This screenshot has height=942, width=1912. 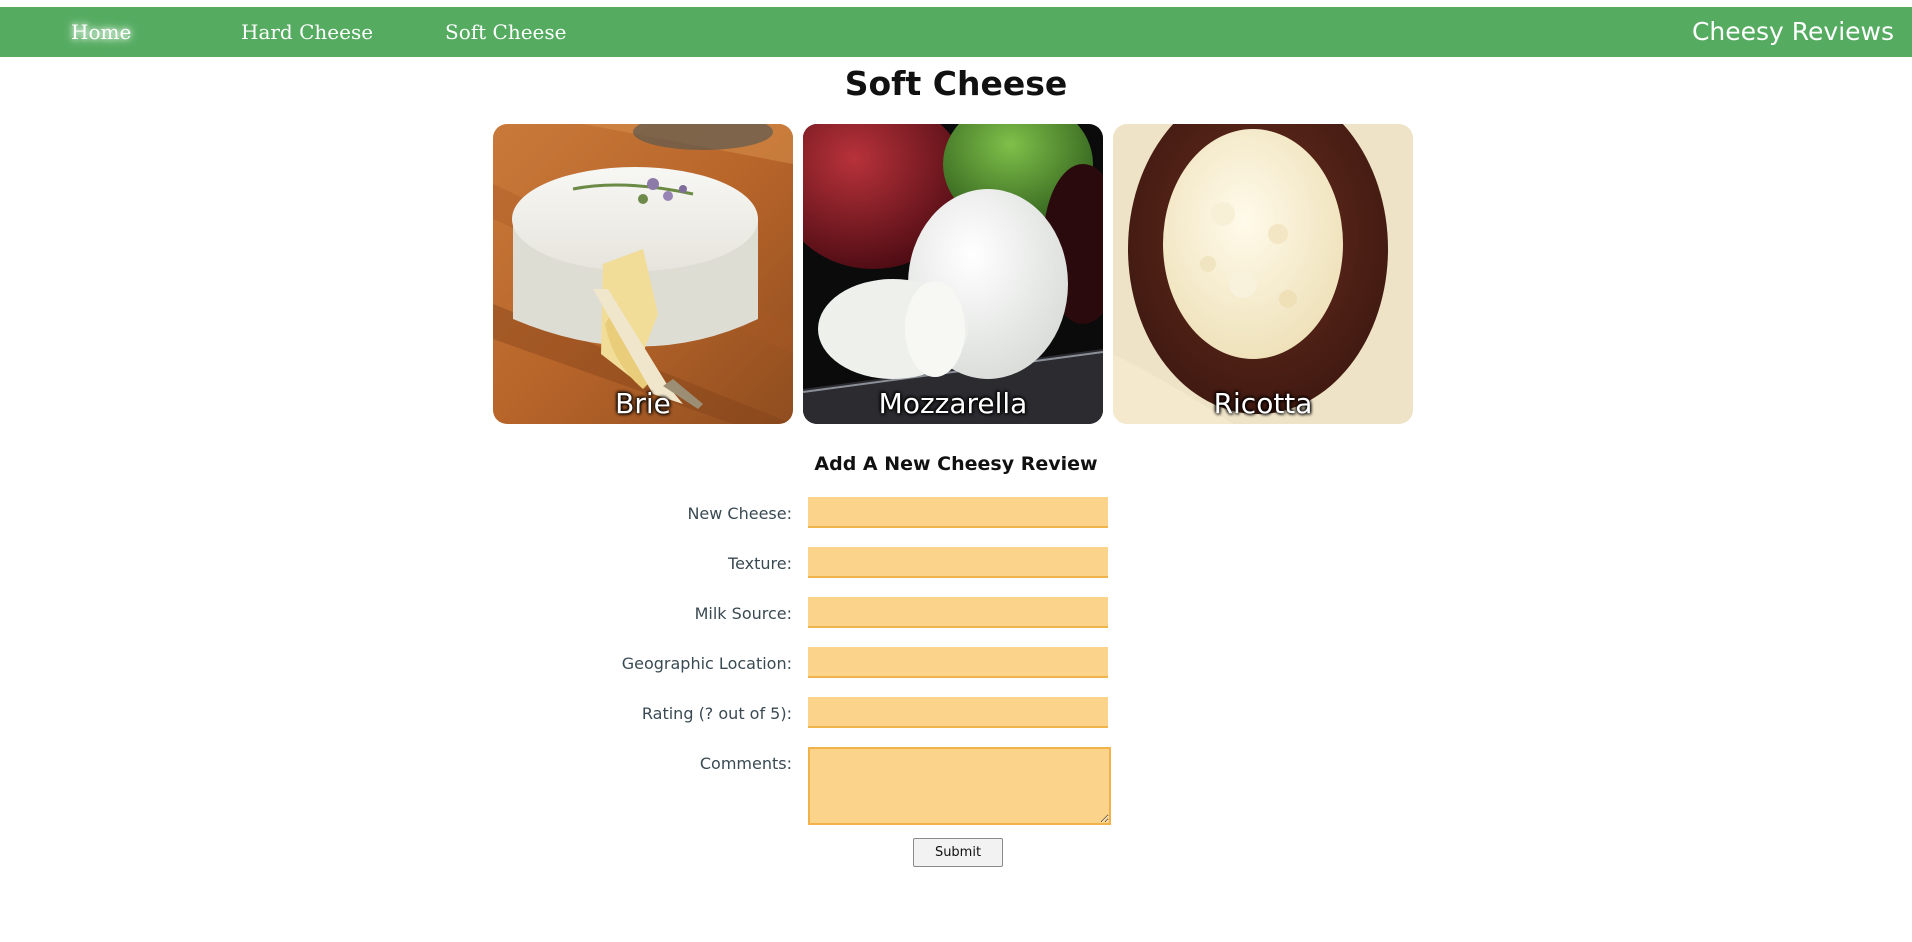 What do you see at coordinates (953, 403) in the screenshot?
I see `mozzarella-label: Mozzarella` at bounding box center [953, 403].